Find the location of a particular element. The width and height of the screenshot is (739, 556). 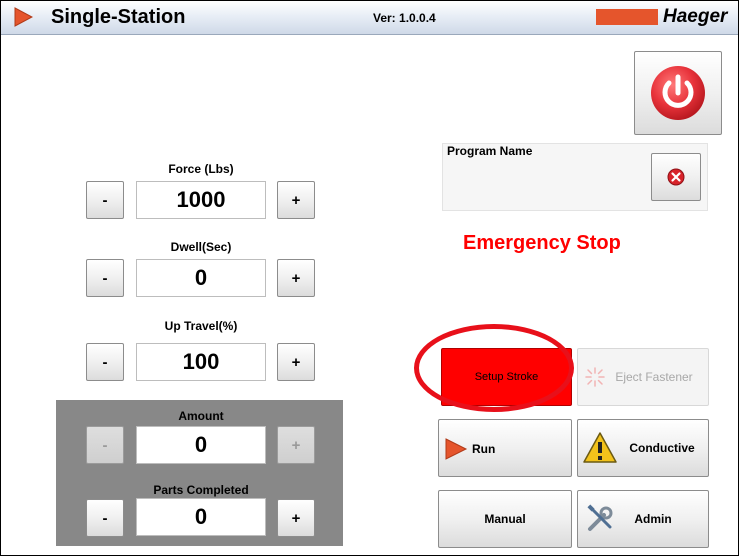

power-button is located at coordinates (678, 93).